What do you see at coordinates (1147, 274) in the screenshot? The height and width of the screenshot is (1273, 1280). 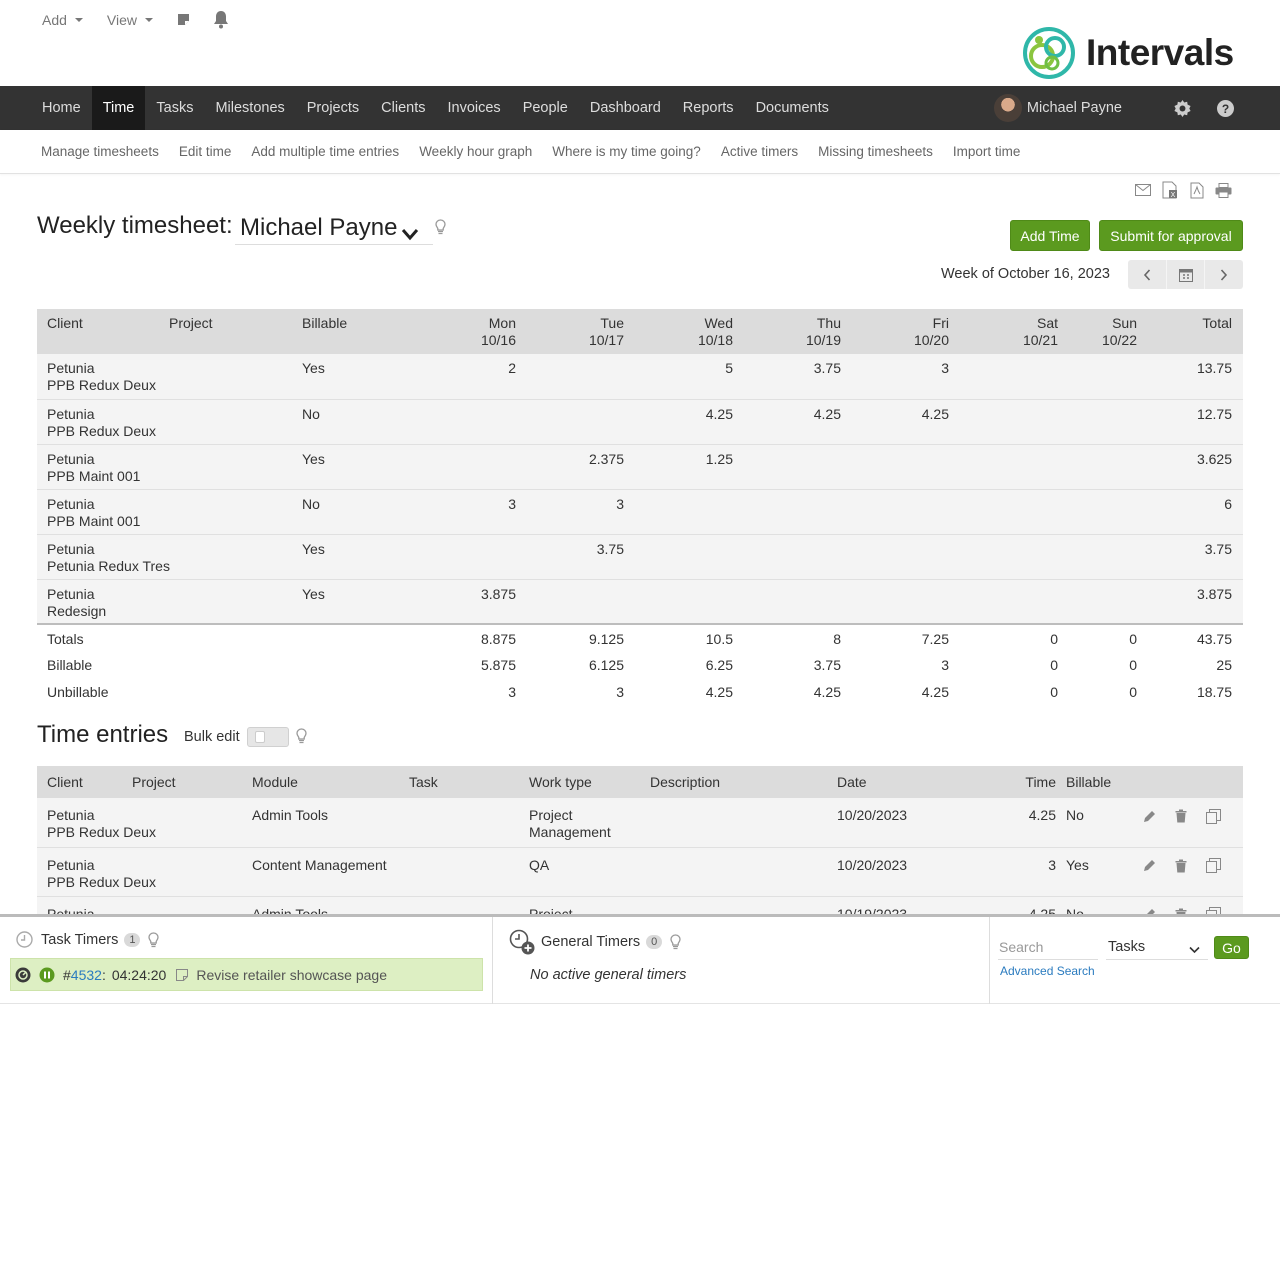 I see `previous-week-button` at bounding box center [1147, 274].